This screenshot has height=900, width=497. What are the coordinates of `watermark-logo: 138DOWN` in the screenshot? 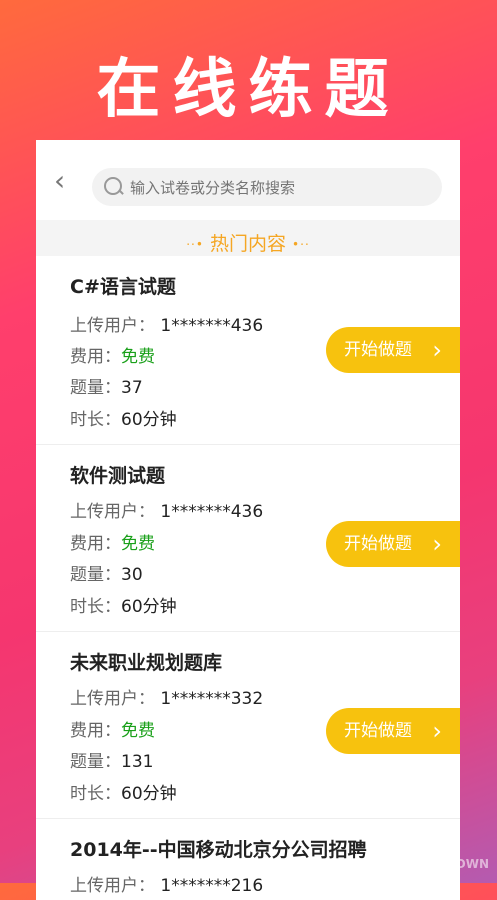 It's located at (432, 857).